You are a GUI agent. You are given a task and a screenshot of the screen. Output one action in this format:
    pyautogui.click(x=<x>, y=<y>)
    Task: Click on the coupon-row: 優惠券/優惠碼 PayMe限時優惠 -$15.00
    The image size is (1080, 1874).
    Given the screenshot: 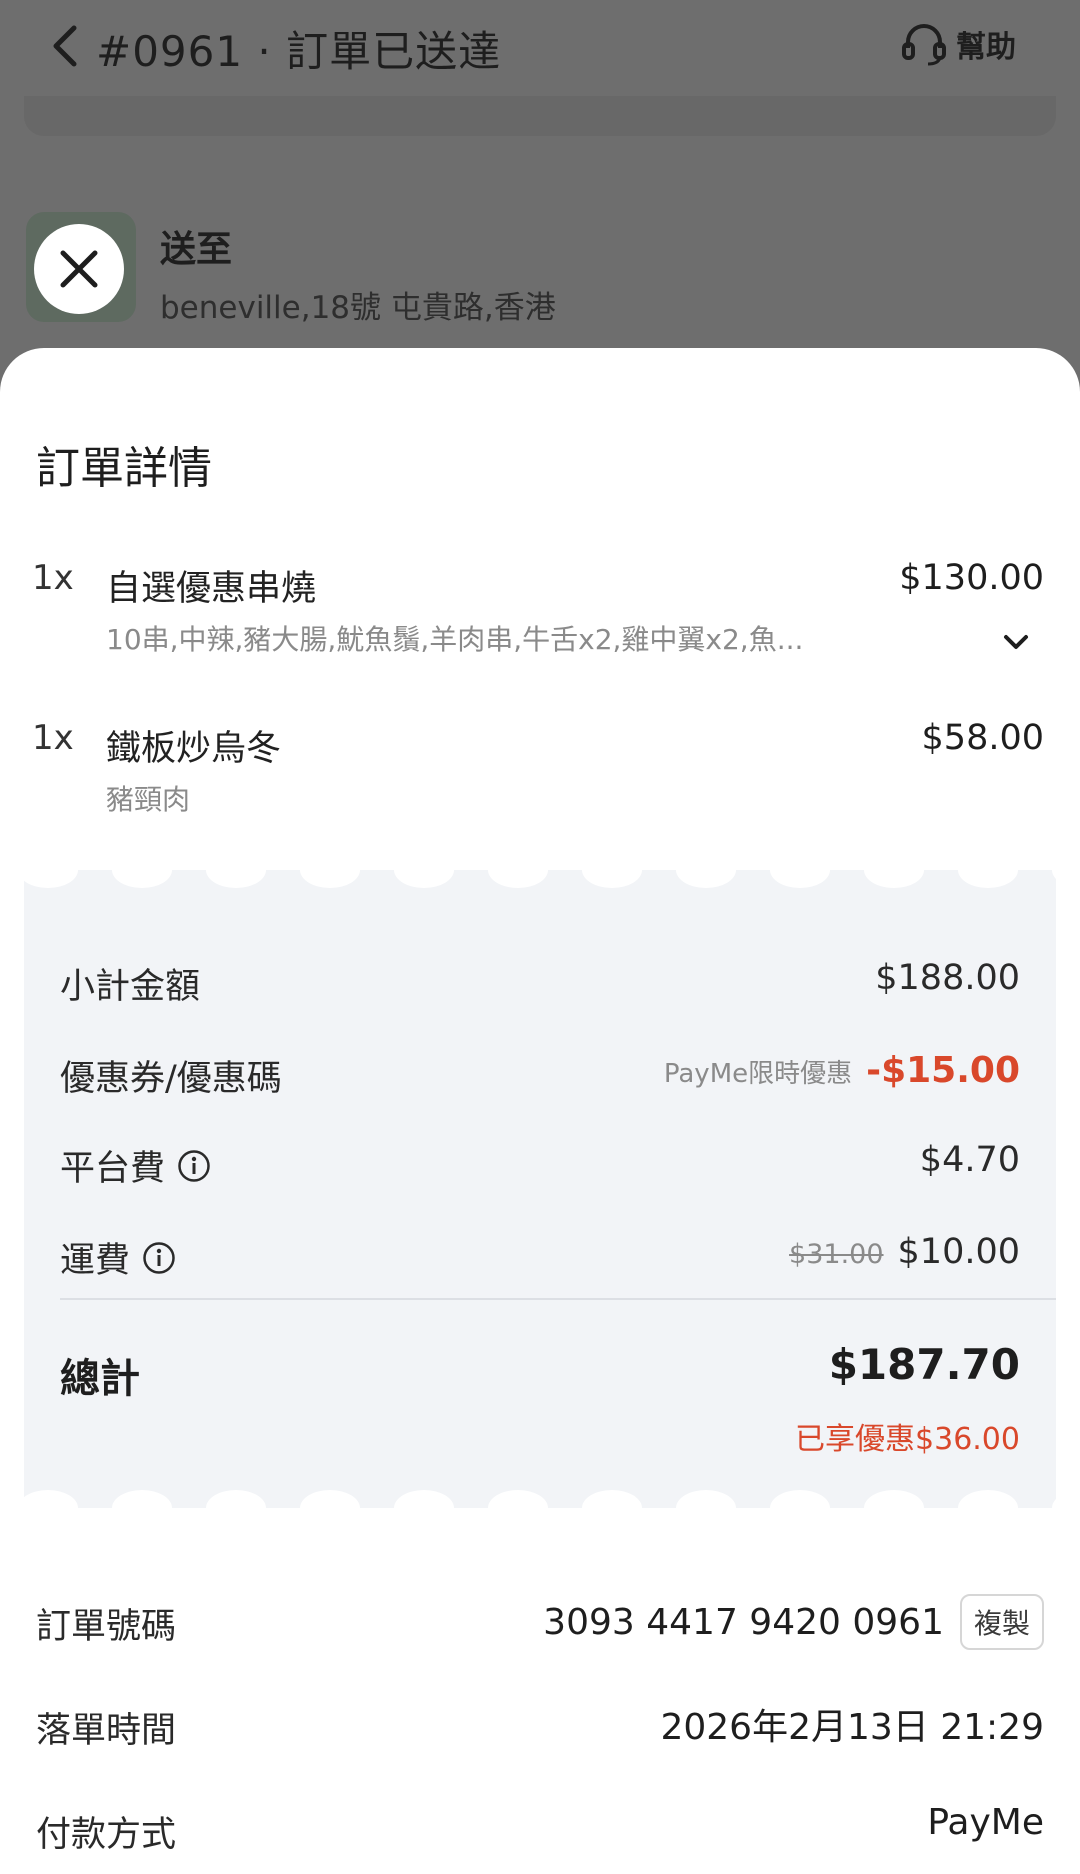 What is the action you would take?
    pyautogui.click(x=540, y=1075)
    